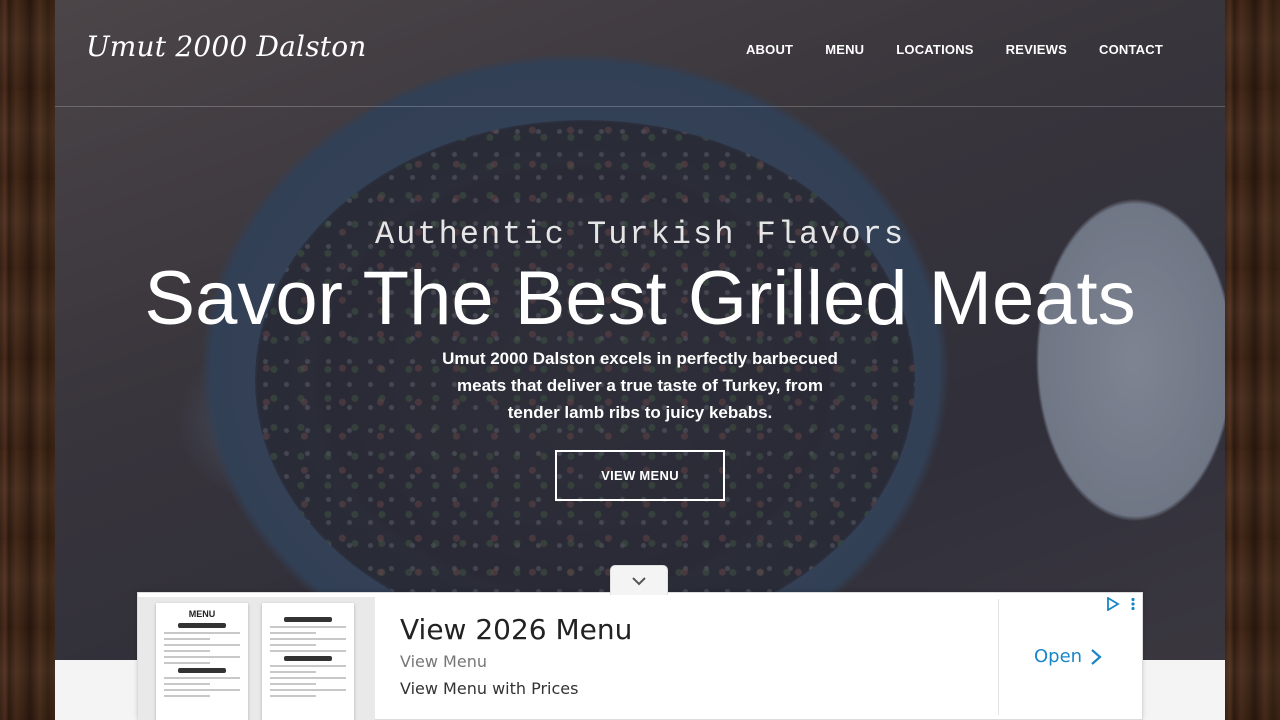  Describe the element at coordinates (443, 661) in the screenshot. I see `ad-subtitle: View Menu` at that location.